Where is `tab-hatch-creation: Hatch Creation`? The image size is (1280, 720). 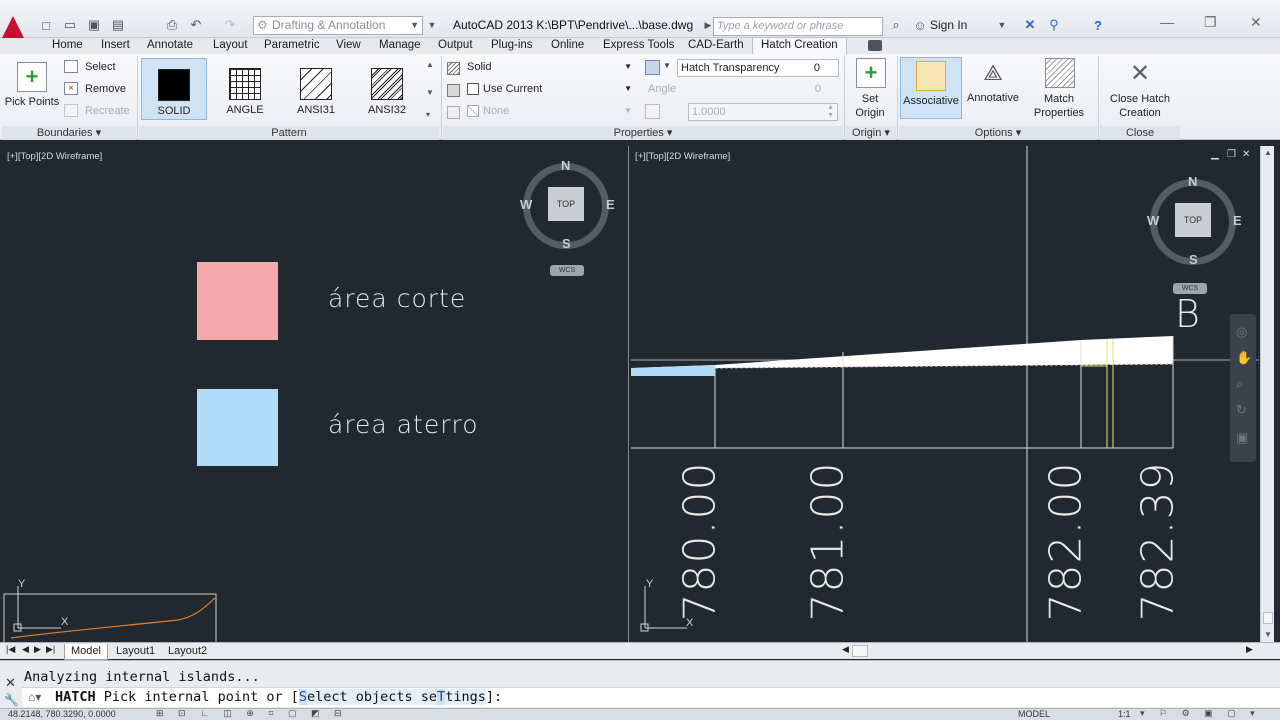
tab-hatch-creation: Hatch Creation is located at coordinates (799, 46).